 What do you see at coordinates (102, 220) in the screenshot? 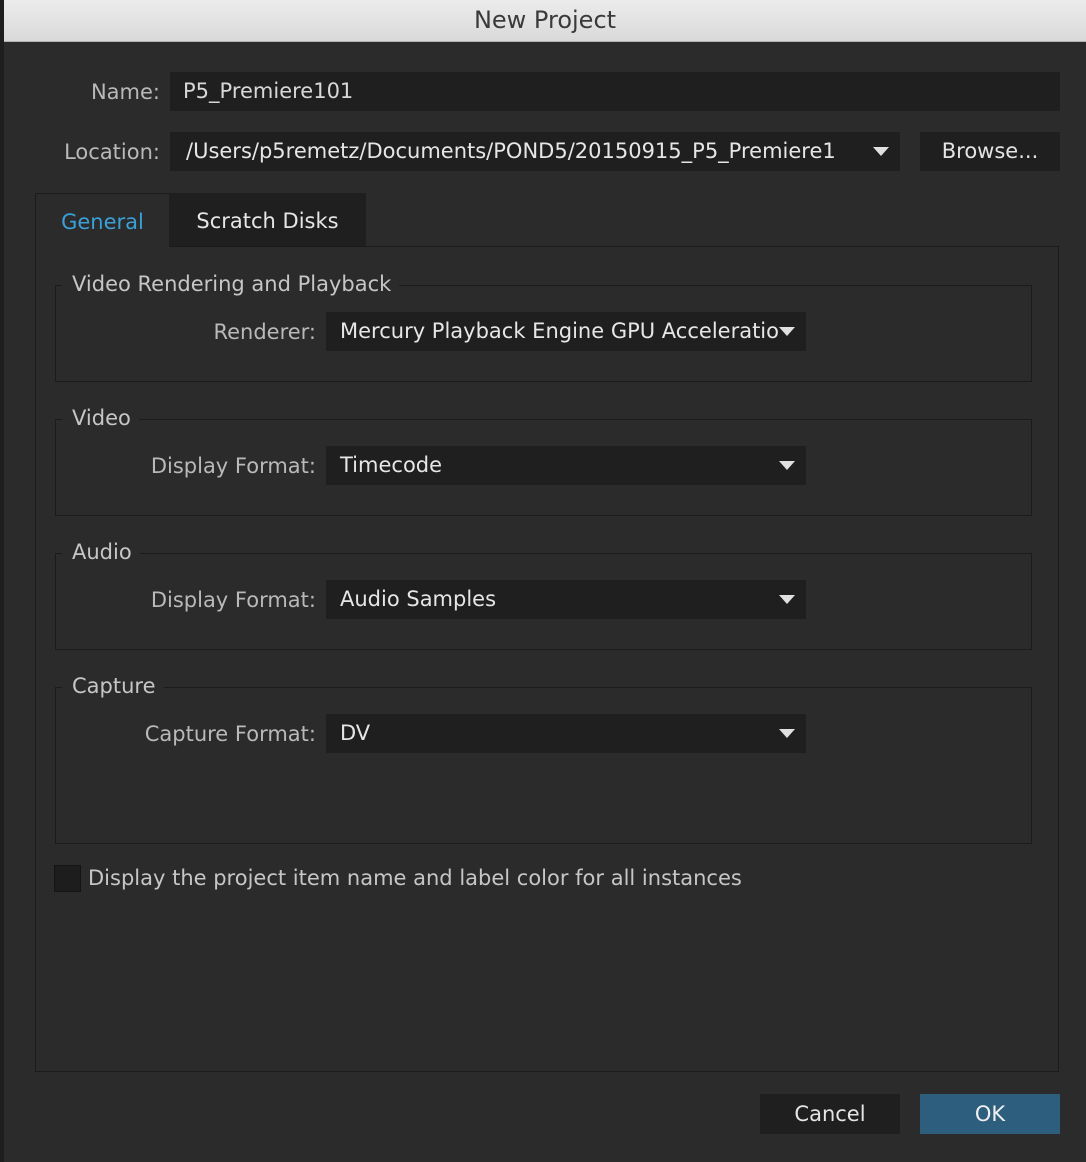
I see `tab-general: General` at bounding box center [102, 220].